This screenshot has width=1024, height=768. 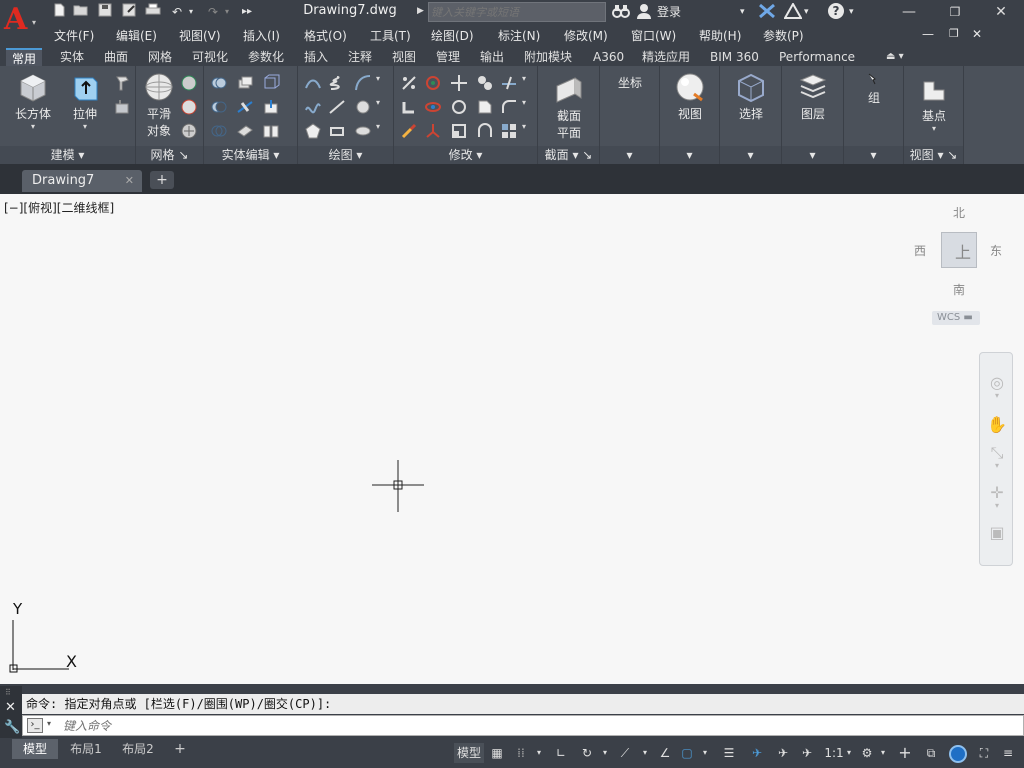 What do you see at coordinates (21, 23) in the screenshot?
I see `application-menu-button: A ▾` at bounding box center [21, 23].